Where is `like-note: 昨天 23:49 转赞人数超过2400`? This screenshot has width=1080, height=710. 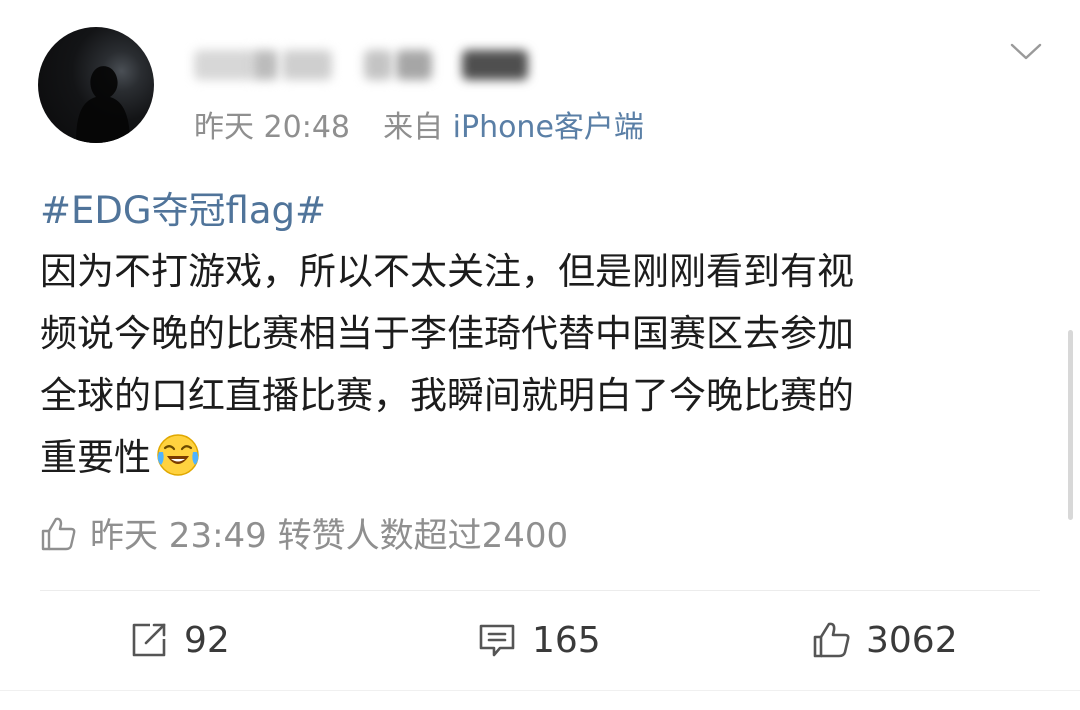 like-note: 昨天 23:49 转赞人数超过2400 is located at coordinates (303, 532).